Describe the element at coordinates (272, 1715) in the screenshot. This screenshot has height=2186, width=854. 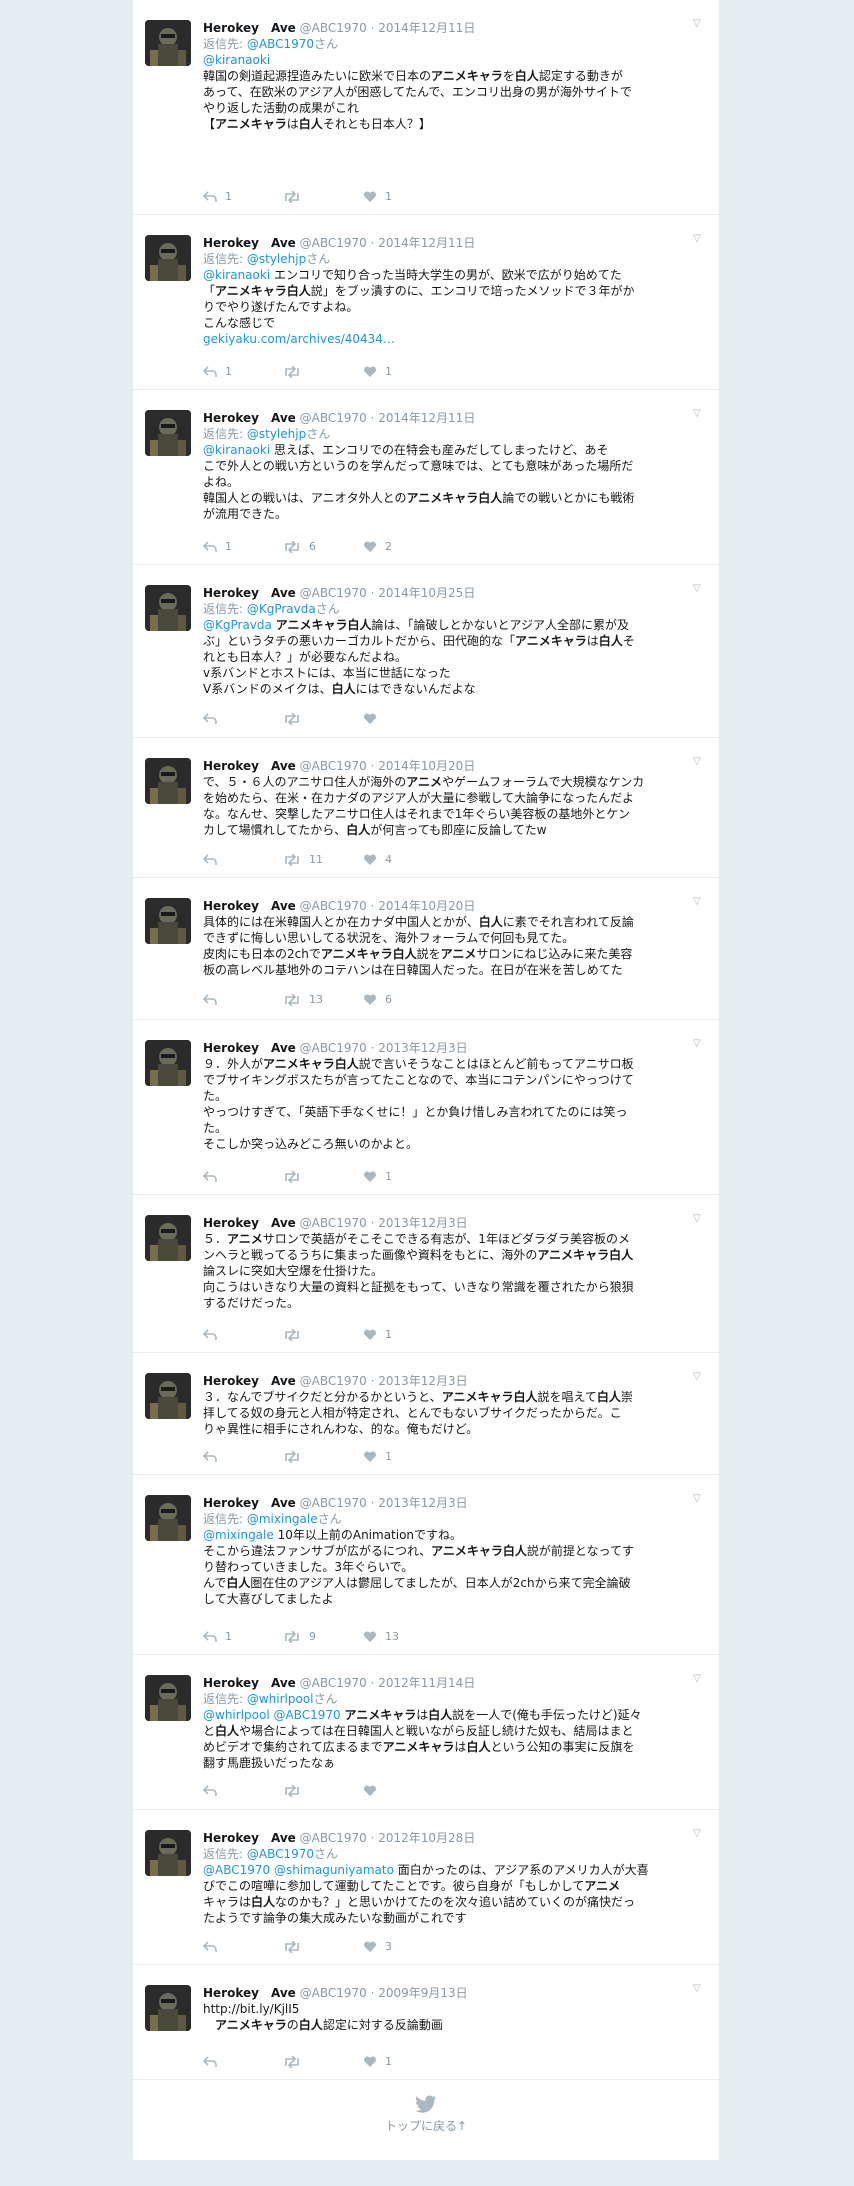
I see `mention-link: @whirlpool @ABC1970` at that location.